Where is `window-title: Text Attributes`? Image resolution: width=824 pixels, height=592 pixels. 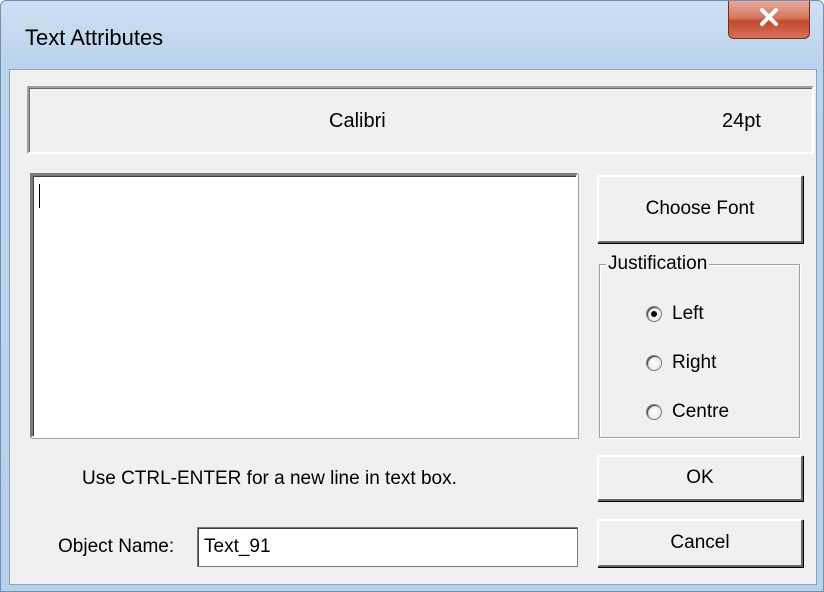
window-title: Text Attributes is located at coordinates (94, 37).